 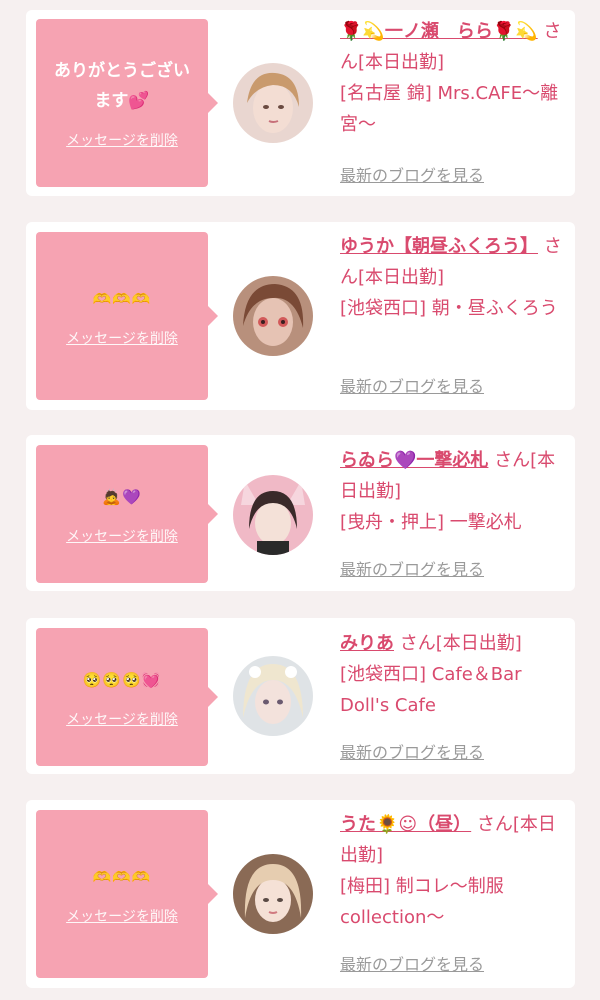 I want to click on shop-name: [曳舟・押上] 一撃必札, so click(x=431, y=522).